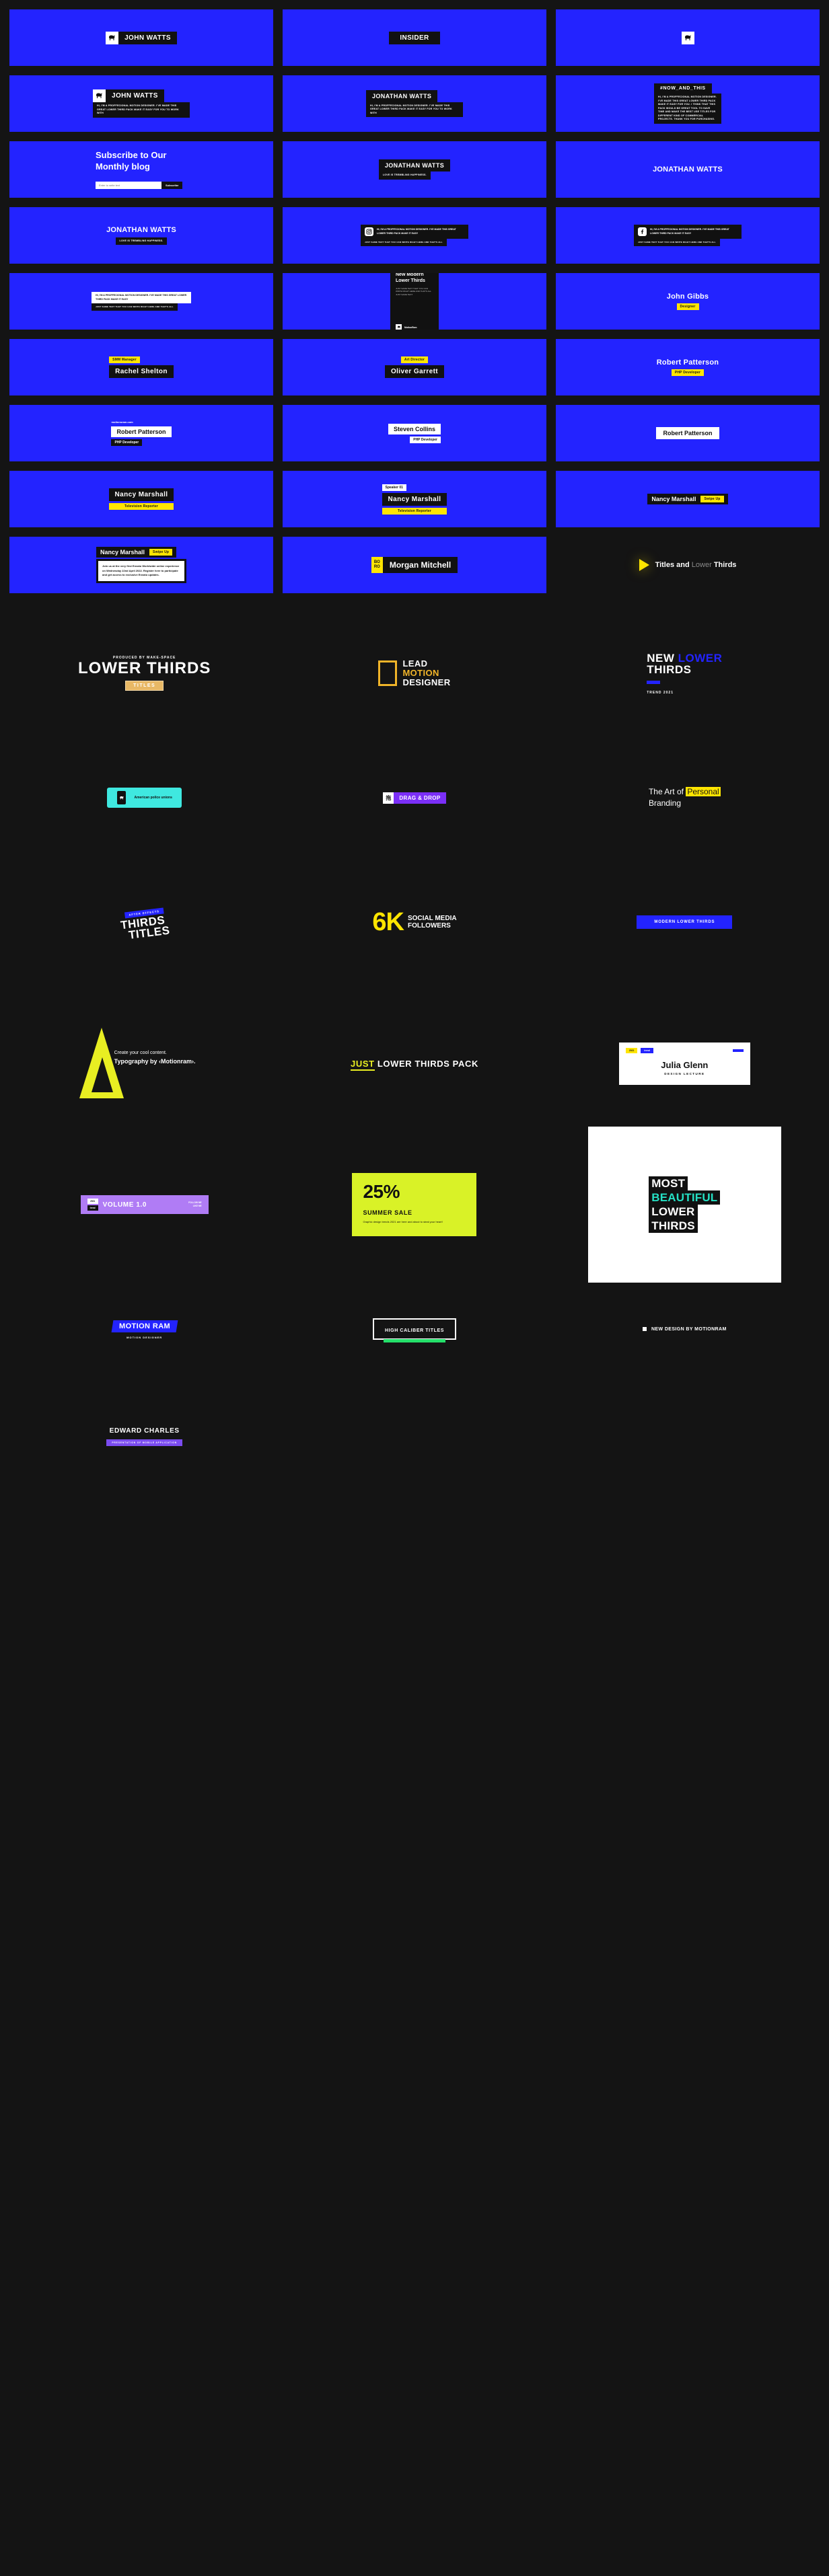 This screenshot has width=829, height=2576. Describe the element at coordinates (388, 798) in the screenshot. I see `drag-glyph-icon: 拖` at that location.